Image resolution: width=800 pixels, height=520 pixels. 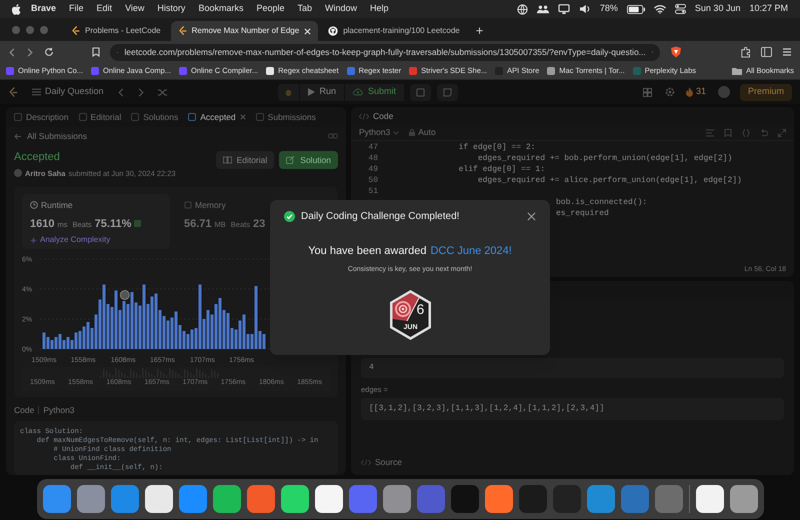 I want to click on extensions-icon, so click(x=745, y=52).